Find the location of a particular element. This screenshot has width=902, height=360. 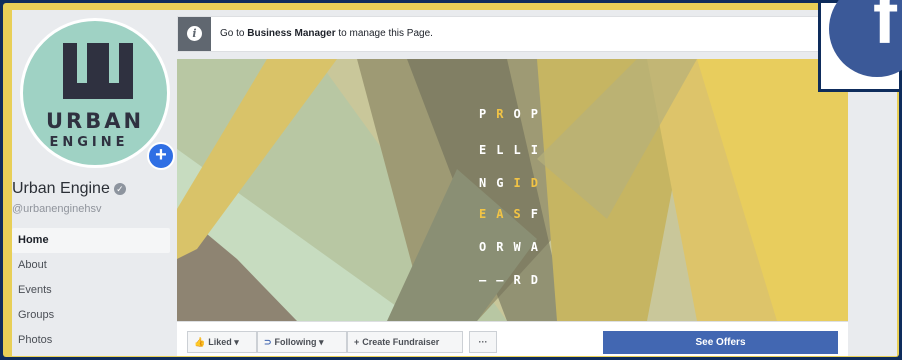

nav-item-about: About is located at coordinates (91, 265).